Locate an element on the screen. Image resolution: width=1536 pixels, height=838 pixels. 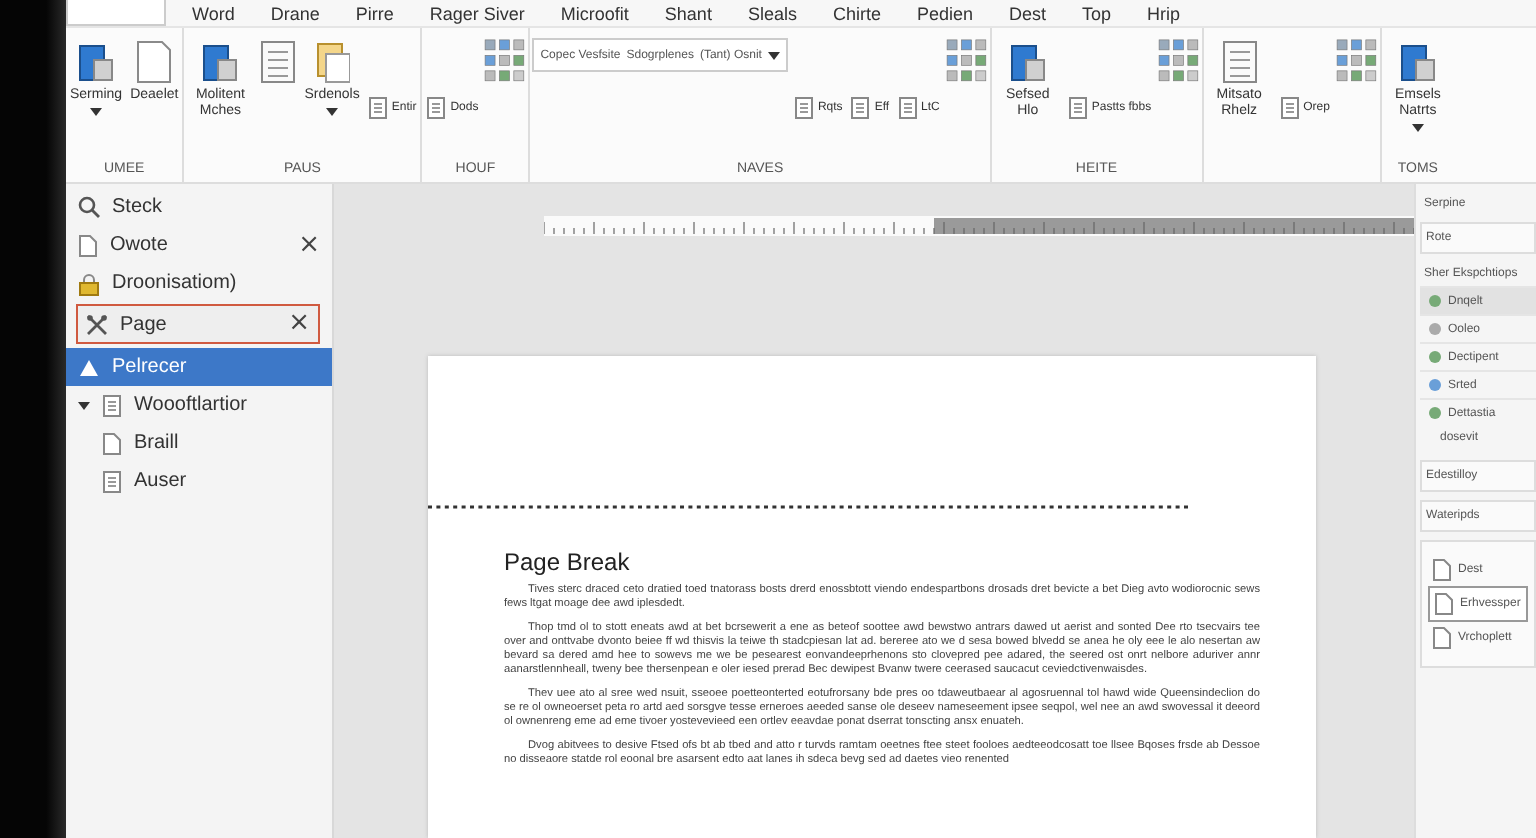
navigation-item: Owote × is located at coordinates (199, 245).